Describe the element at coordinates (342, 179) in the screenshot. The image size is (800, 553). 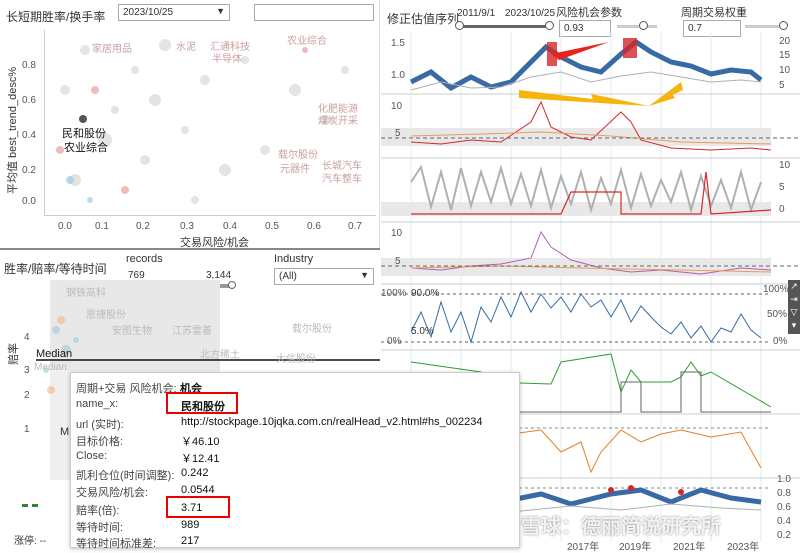
I see `scatter-label: 汽车整车` at that location.